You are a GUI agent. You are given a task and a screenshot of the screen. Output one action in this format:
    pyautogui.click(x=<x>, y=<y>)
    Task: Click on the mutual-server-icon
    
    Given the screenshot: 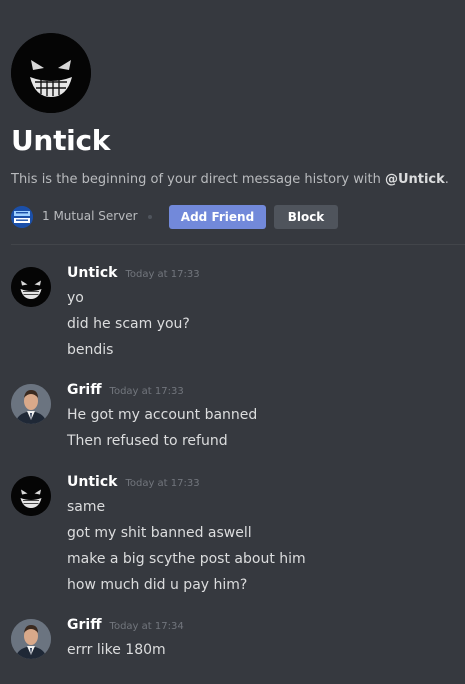 What is the action you would take?
    pyautogui.click(x=22, y=217)
    